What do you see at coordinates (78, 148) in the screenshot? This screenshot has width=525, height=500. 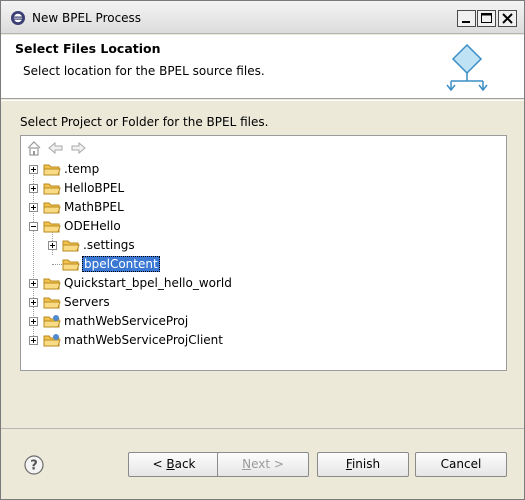 I see `forward-arrow-icon` at bounding box center [78, 148].